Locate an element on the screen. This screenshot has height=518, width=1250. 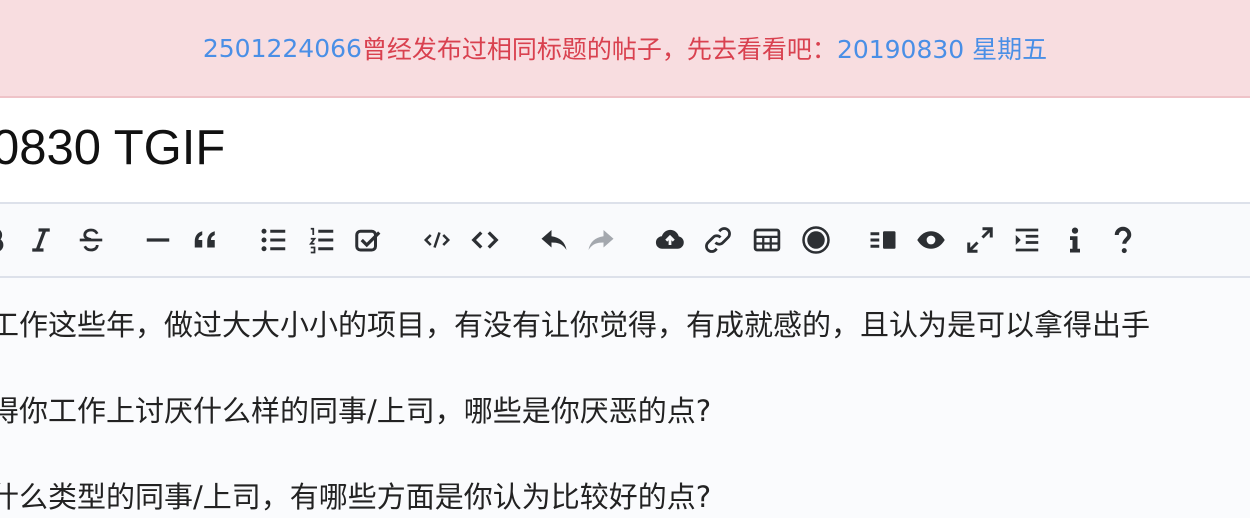
upload-icon is located at coordinates (670, 240).